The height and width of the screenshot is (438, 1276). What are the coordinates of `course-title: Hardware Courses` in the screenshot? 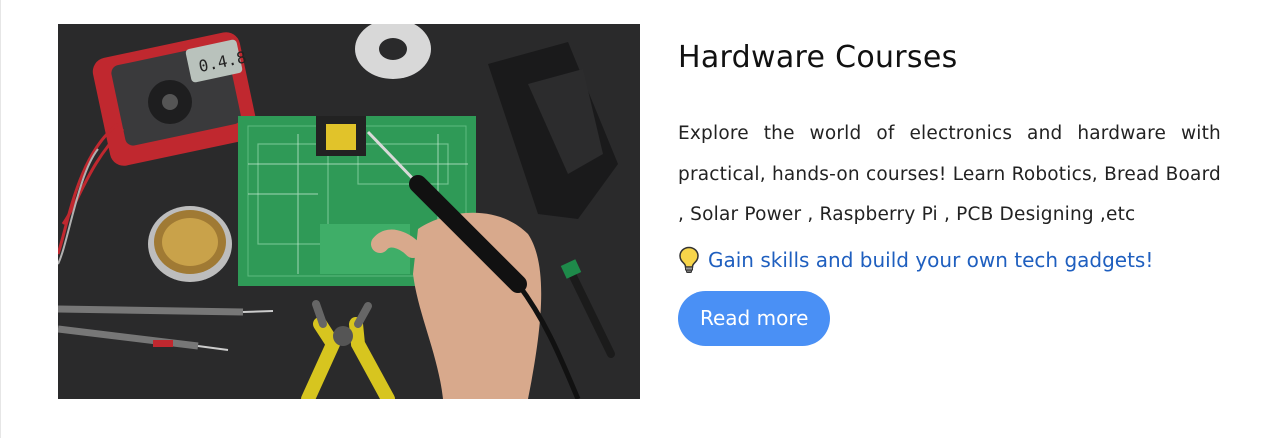 It's located at (818, 57).